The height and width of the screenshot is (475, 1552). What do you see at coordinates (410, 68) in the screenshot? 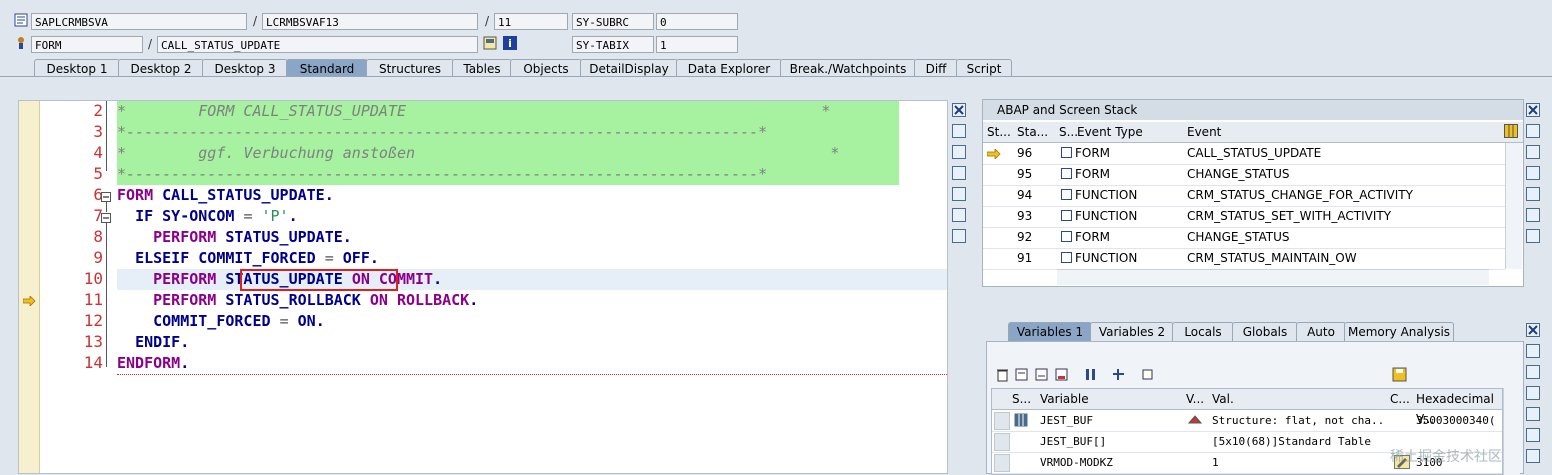
I see `tab-structures: Structures` at bounding box center [410, 68].